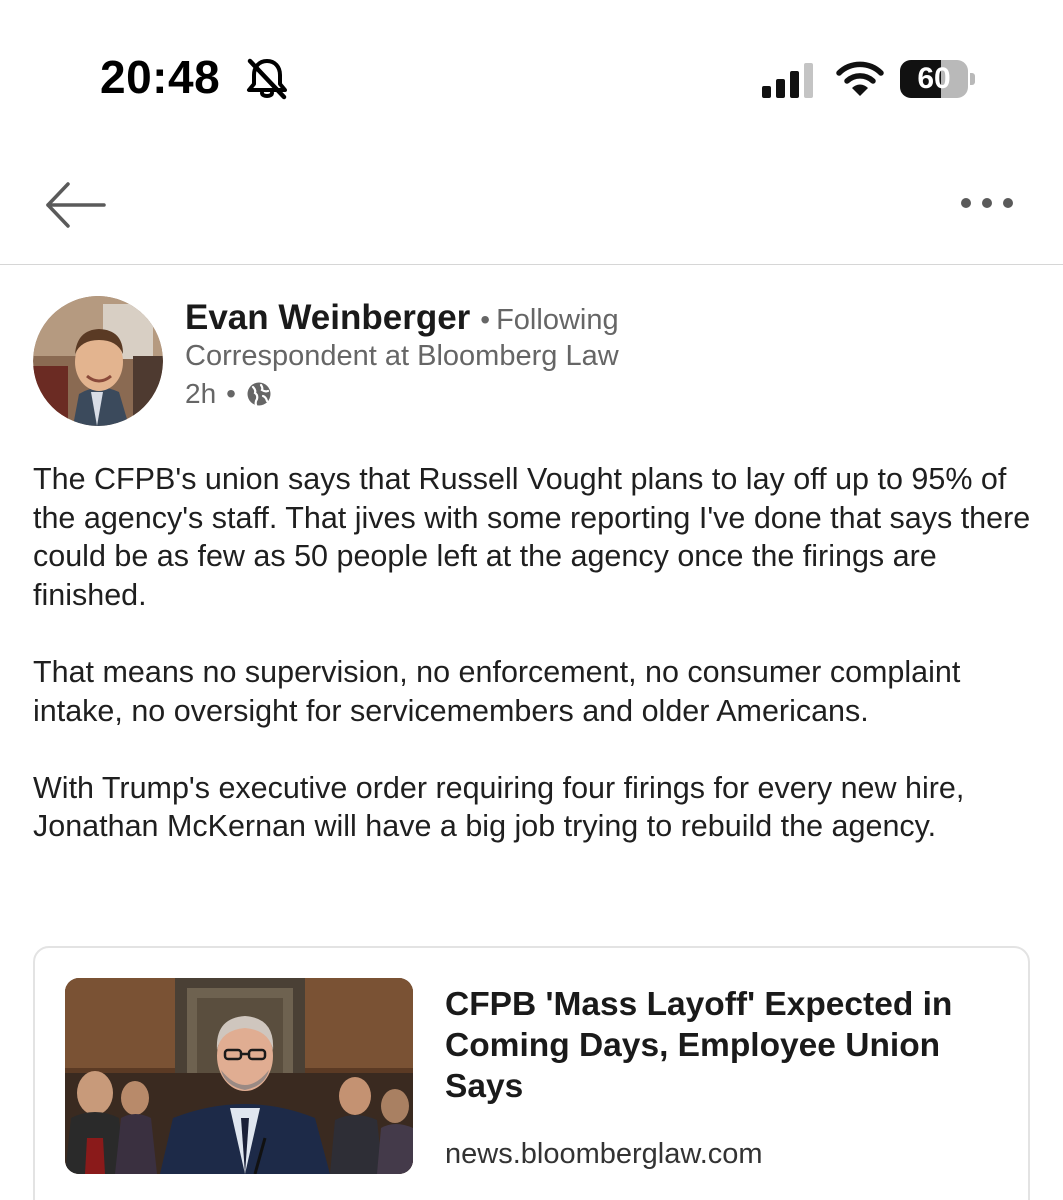  I want to click on top-nav, so click(531, 212).